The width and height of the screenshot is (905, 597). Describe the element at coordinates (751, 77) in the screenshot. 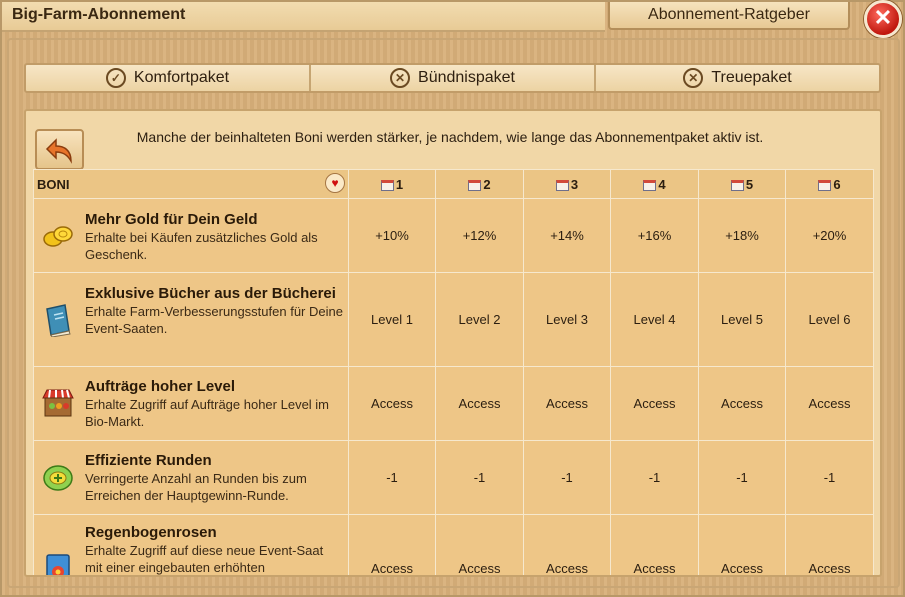

I see `tab-label: Treuepaket` at that location.